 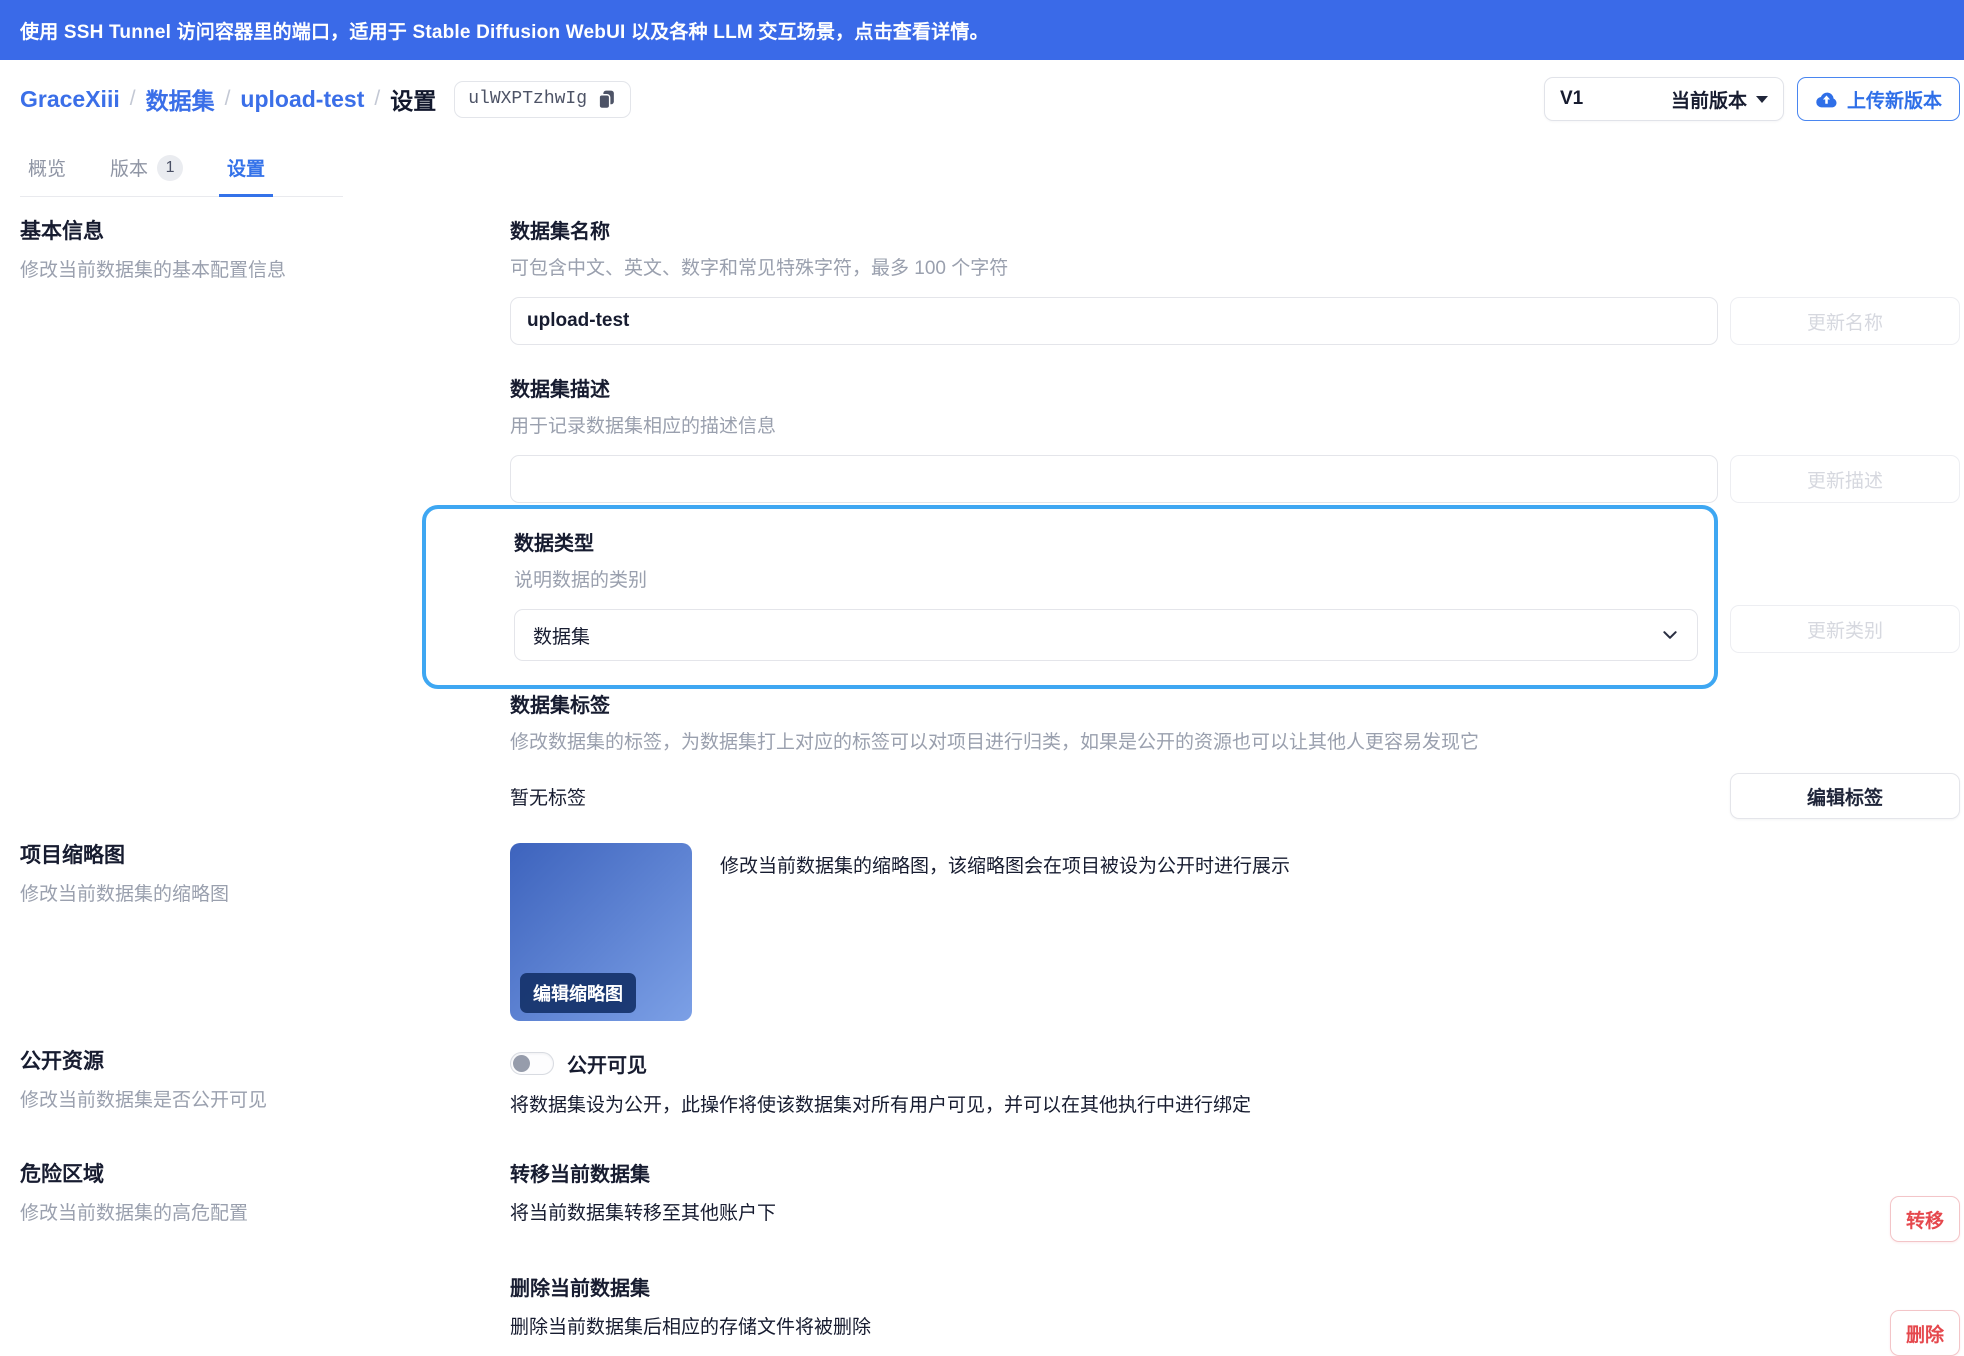 What do you see at coordinates (1070, 597) in the screenshot?
I see `data-type-highlight-box: 数据类型 说明数据的类别 数据集` at bounding box center [1070, 597].